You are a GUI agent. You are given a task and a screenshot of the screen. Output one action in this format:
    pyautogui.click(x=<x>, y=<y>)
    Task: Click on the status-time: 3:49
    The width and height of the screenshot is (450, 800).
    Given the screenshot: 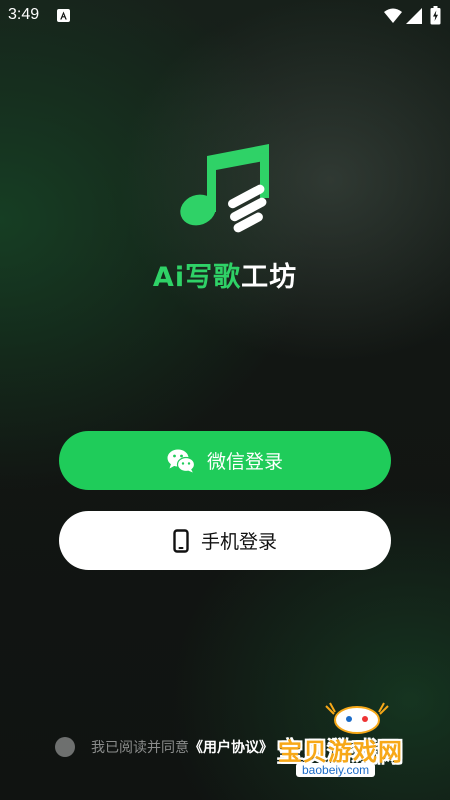 What is the action you would take?
    pyautogui.click(x=24, y=14)
    